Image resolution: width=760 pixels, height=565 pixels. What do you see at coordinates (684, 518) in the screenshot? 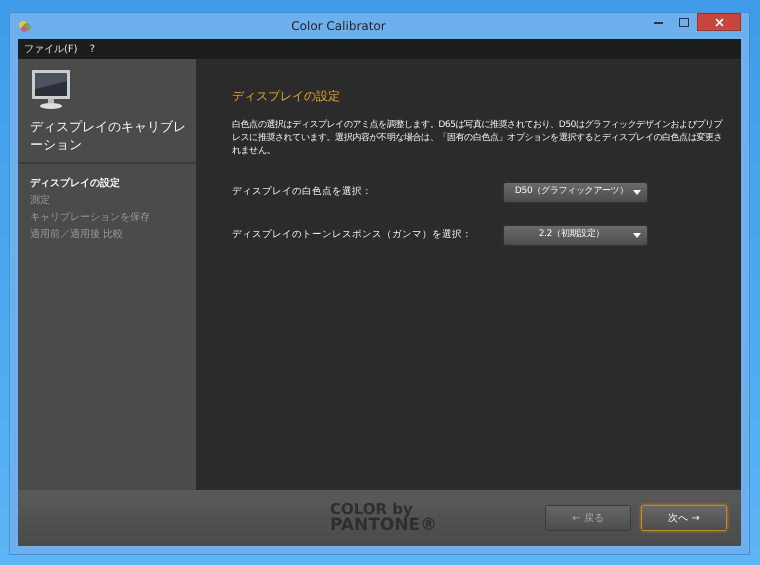
I see `next-button: 次へ →` at bounding box center [684, 518].